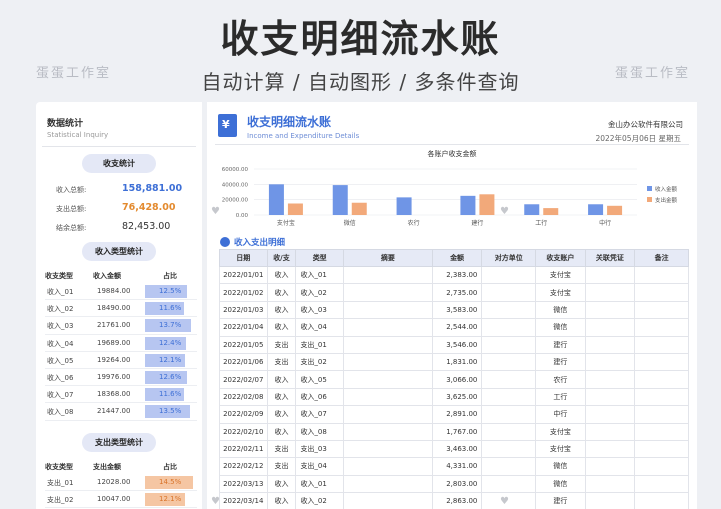  I want to click on table-cell: 3,066.00, so click(457, 379).